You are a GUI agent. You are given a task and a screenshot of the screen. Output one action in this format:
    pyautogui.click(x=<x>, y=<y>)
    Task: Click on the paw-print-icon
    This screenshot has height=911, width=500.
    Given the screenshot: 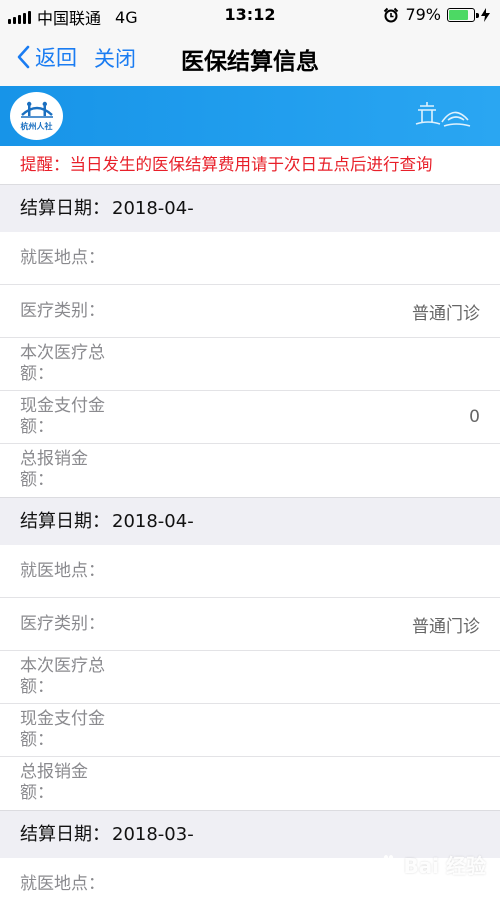 What is the action you would take?
    pyautogui.click(x=389, y=863)
    